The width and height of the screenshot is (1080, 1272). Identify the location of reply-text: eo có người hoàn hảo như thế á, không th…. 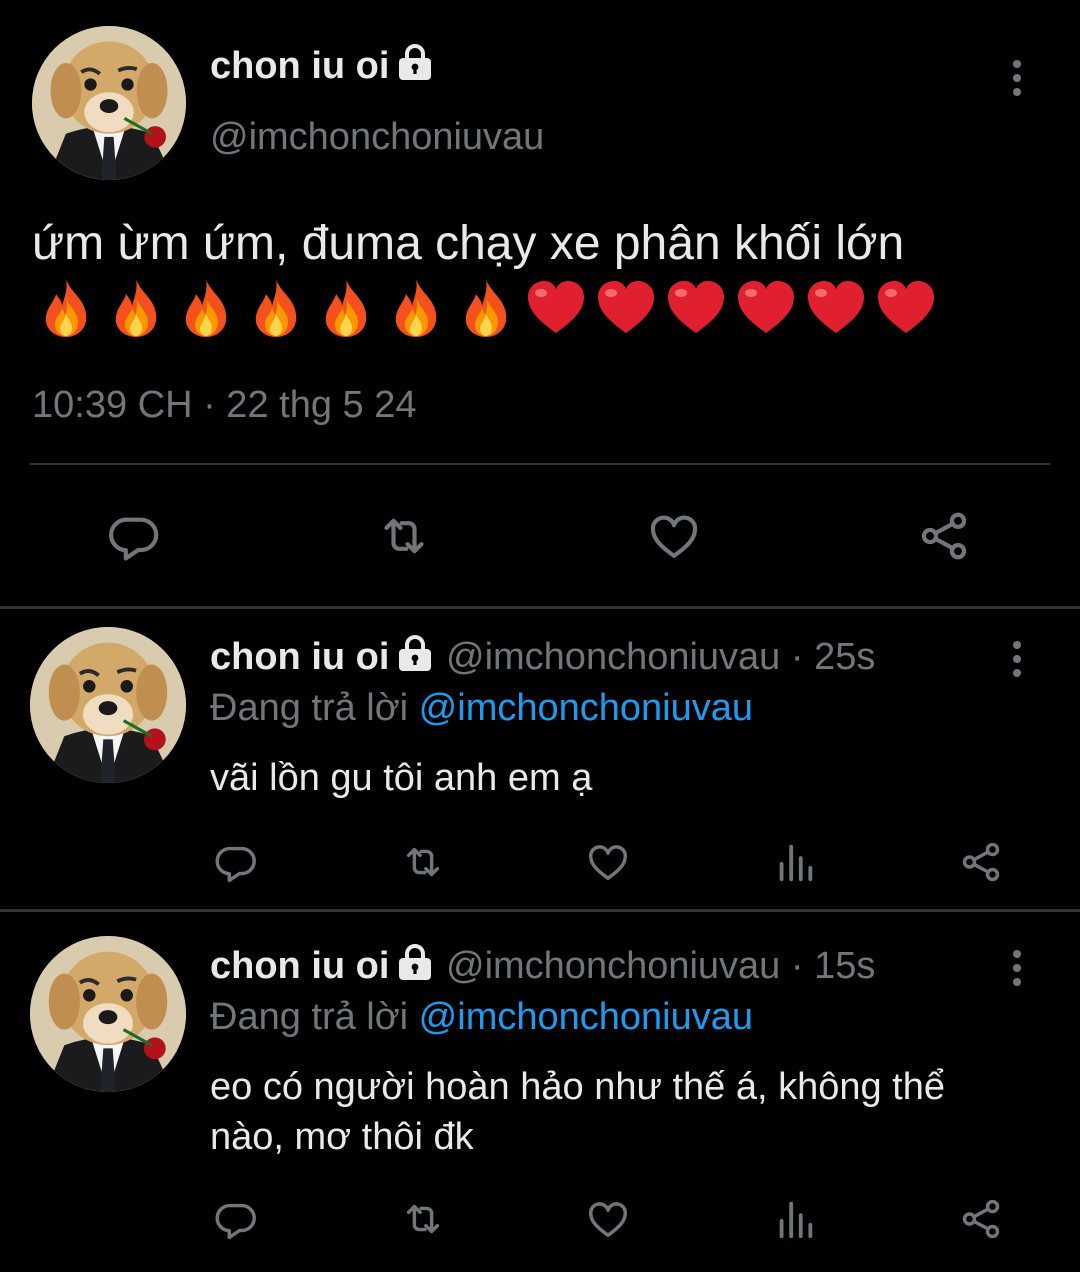
(578, 1112).